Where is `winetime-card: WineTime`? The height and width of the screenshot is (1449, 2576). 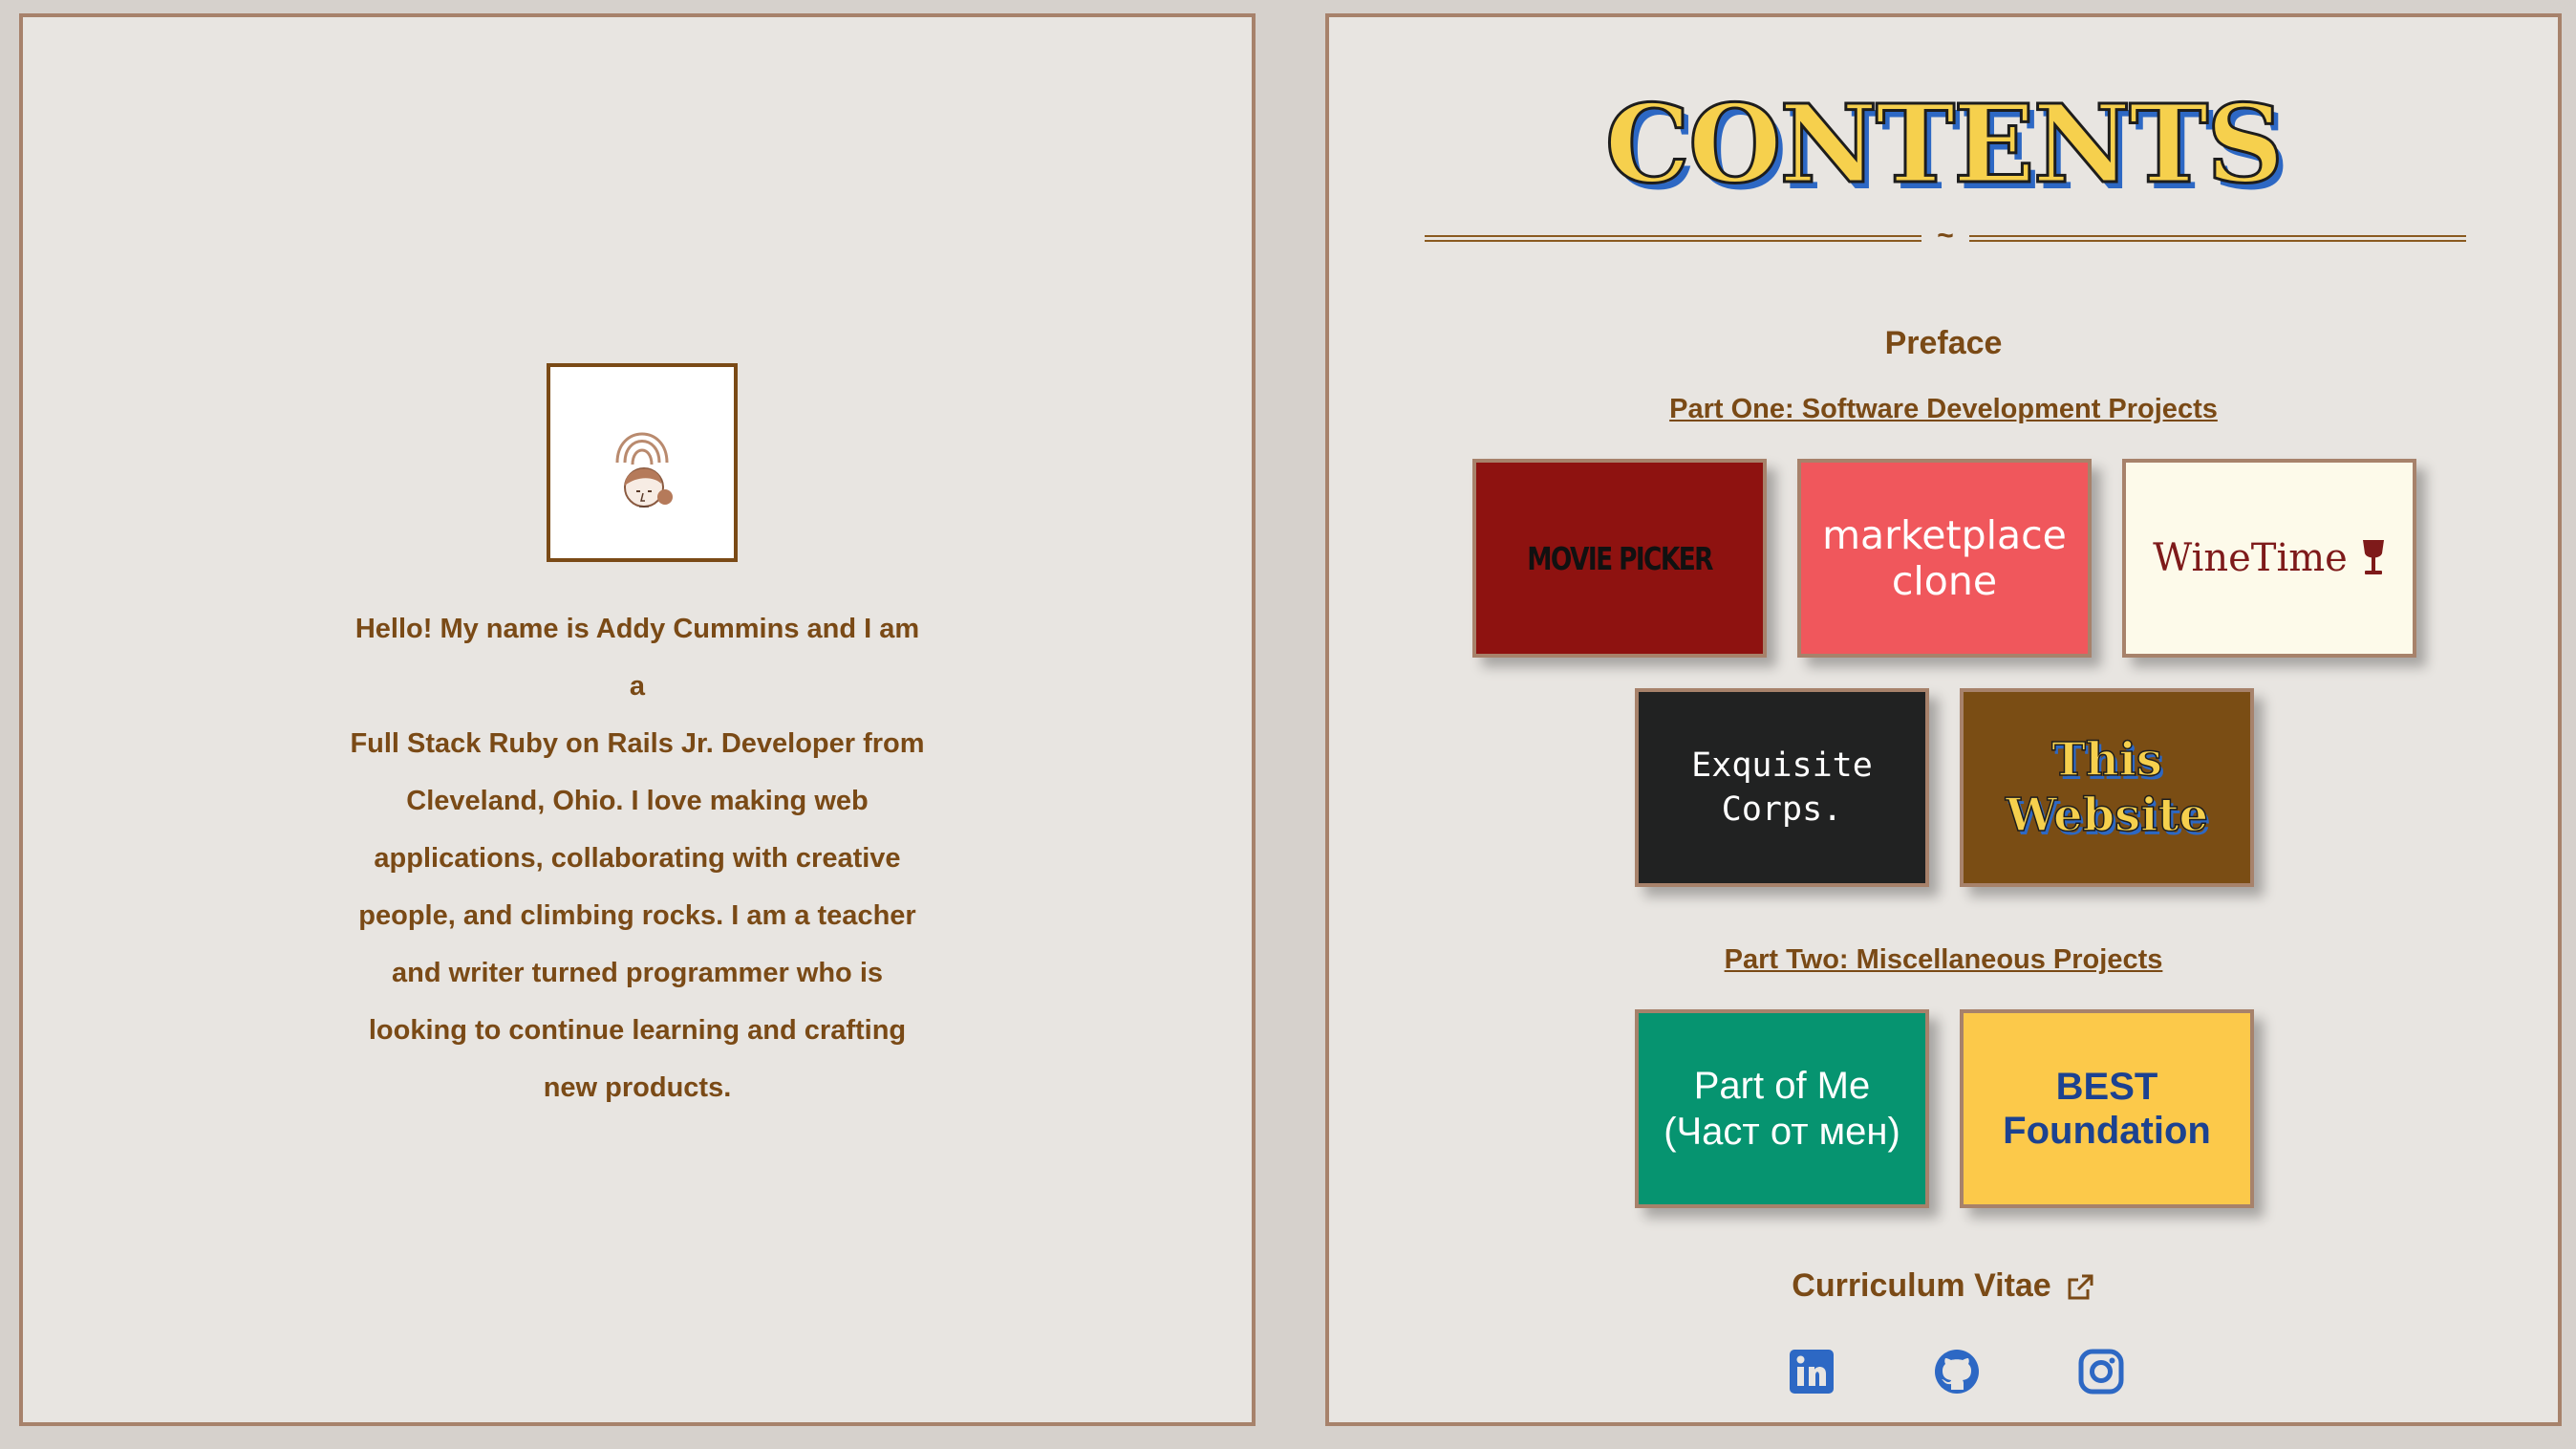
winetime-card: WineTime is located at coordinates (2269, 558).